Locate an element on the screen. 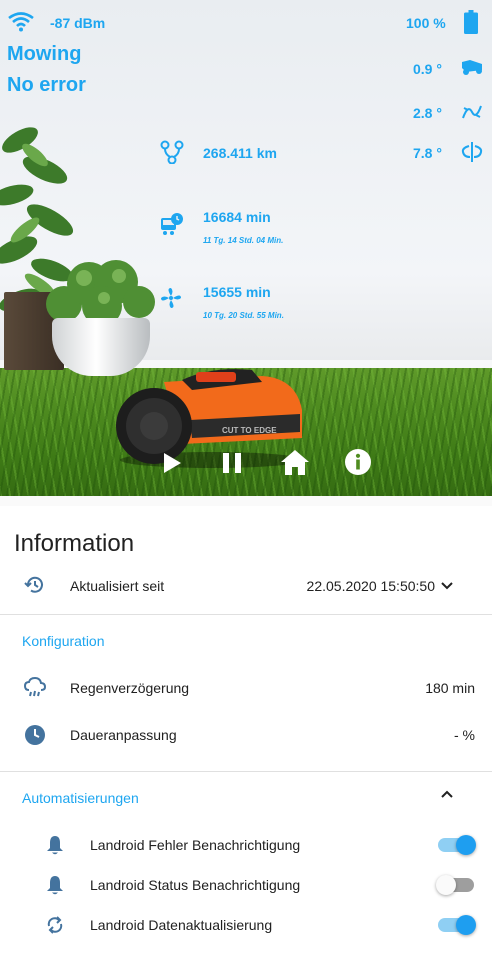  chevron-up-icon is located at coordinates (447, 794).